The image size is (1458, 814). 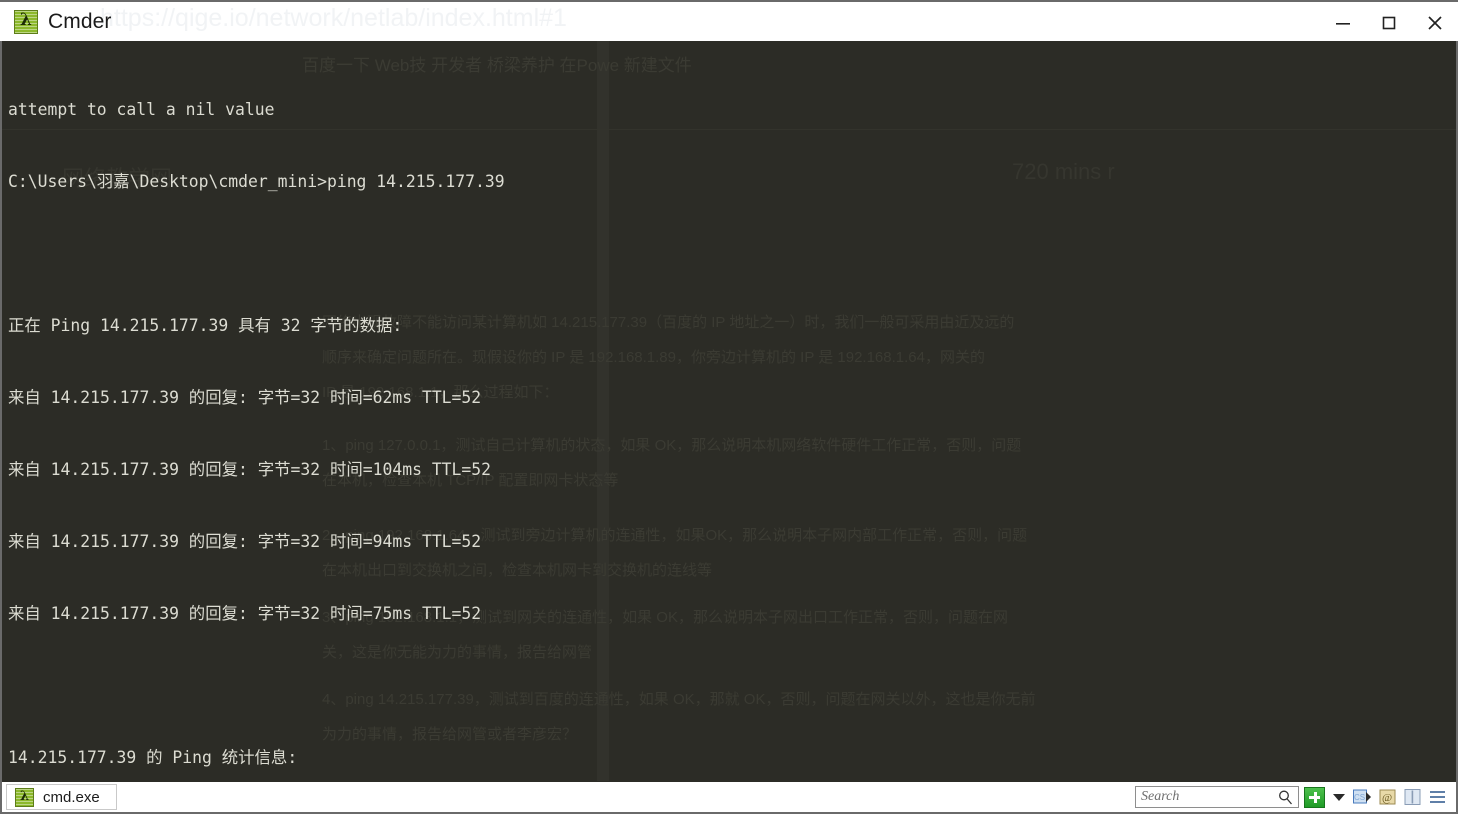 I want to click on svg-text: CS, so click(x=1359, y=797).